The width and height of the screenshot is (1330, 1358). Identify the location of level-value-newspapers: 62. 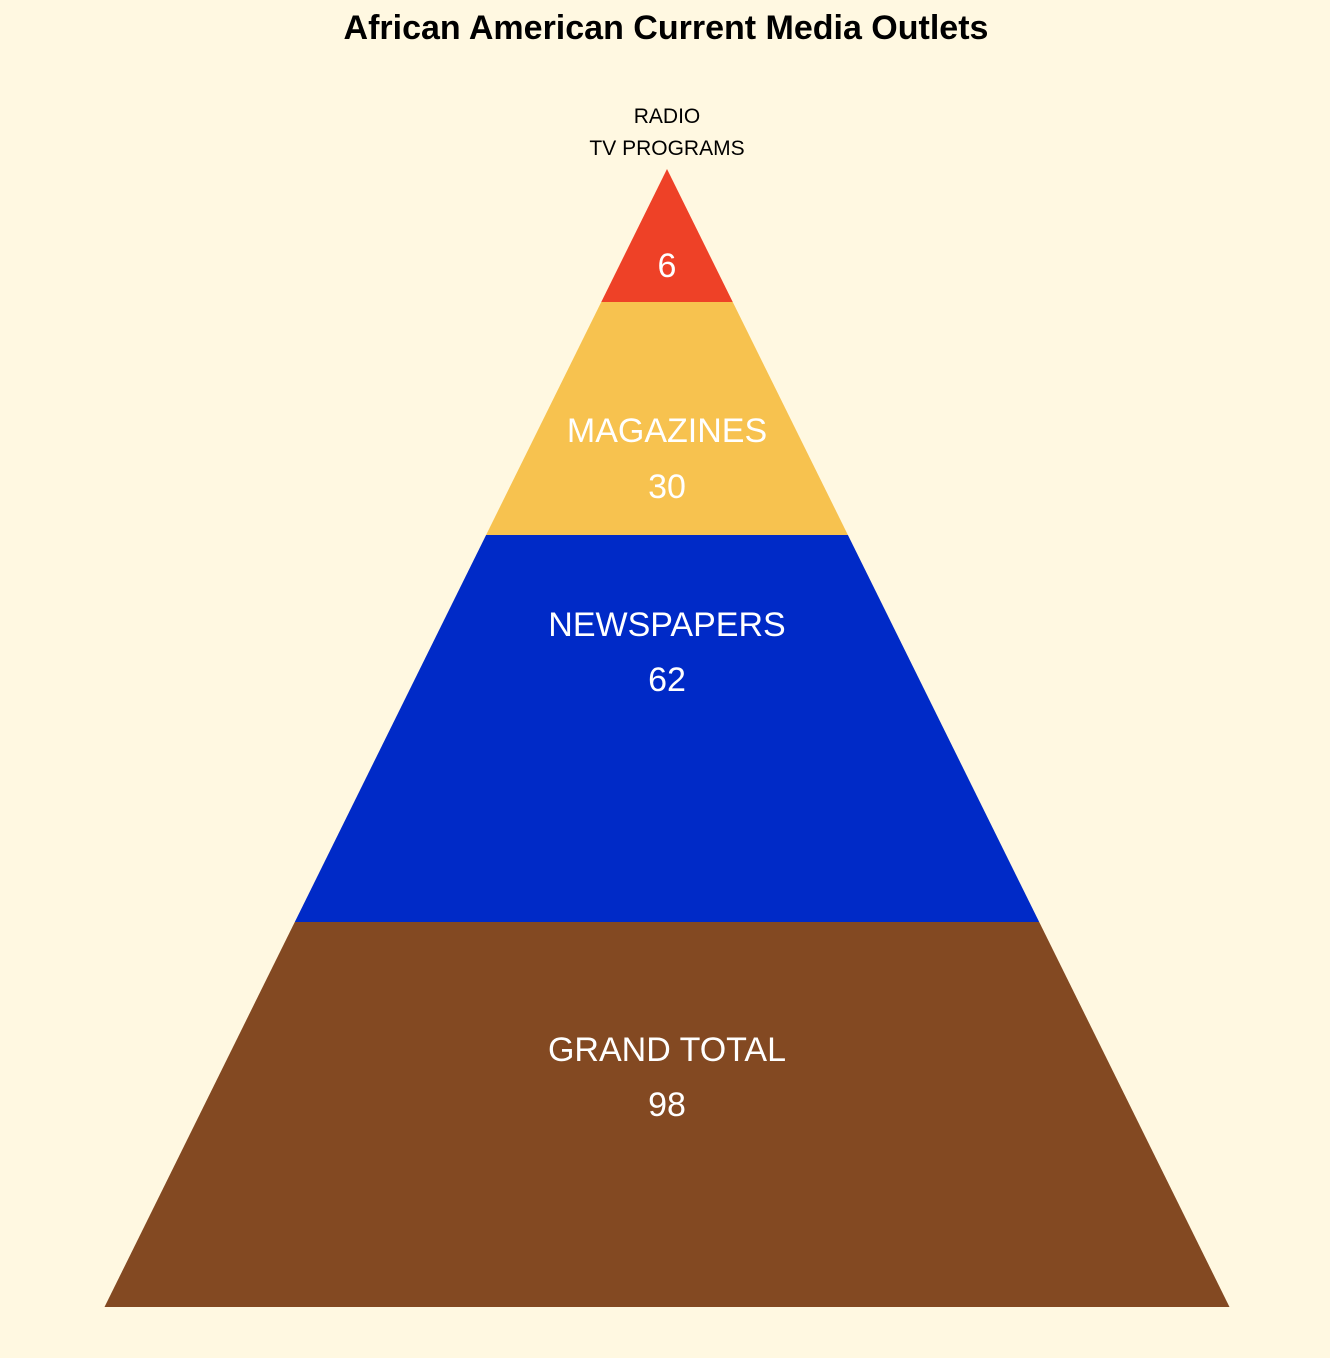
(667, 680).